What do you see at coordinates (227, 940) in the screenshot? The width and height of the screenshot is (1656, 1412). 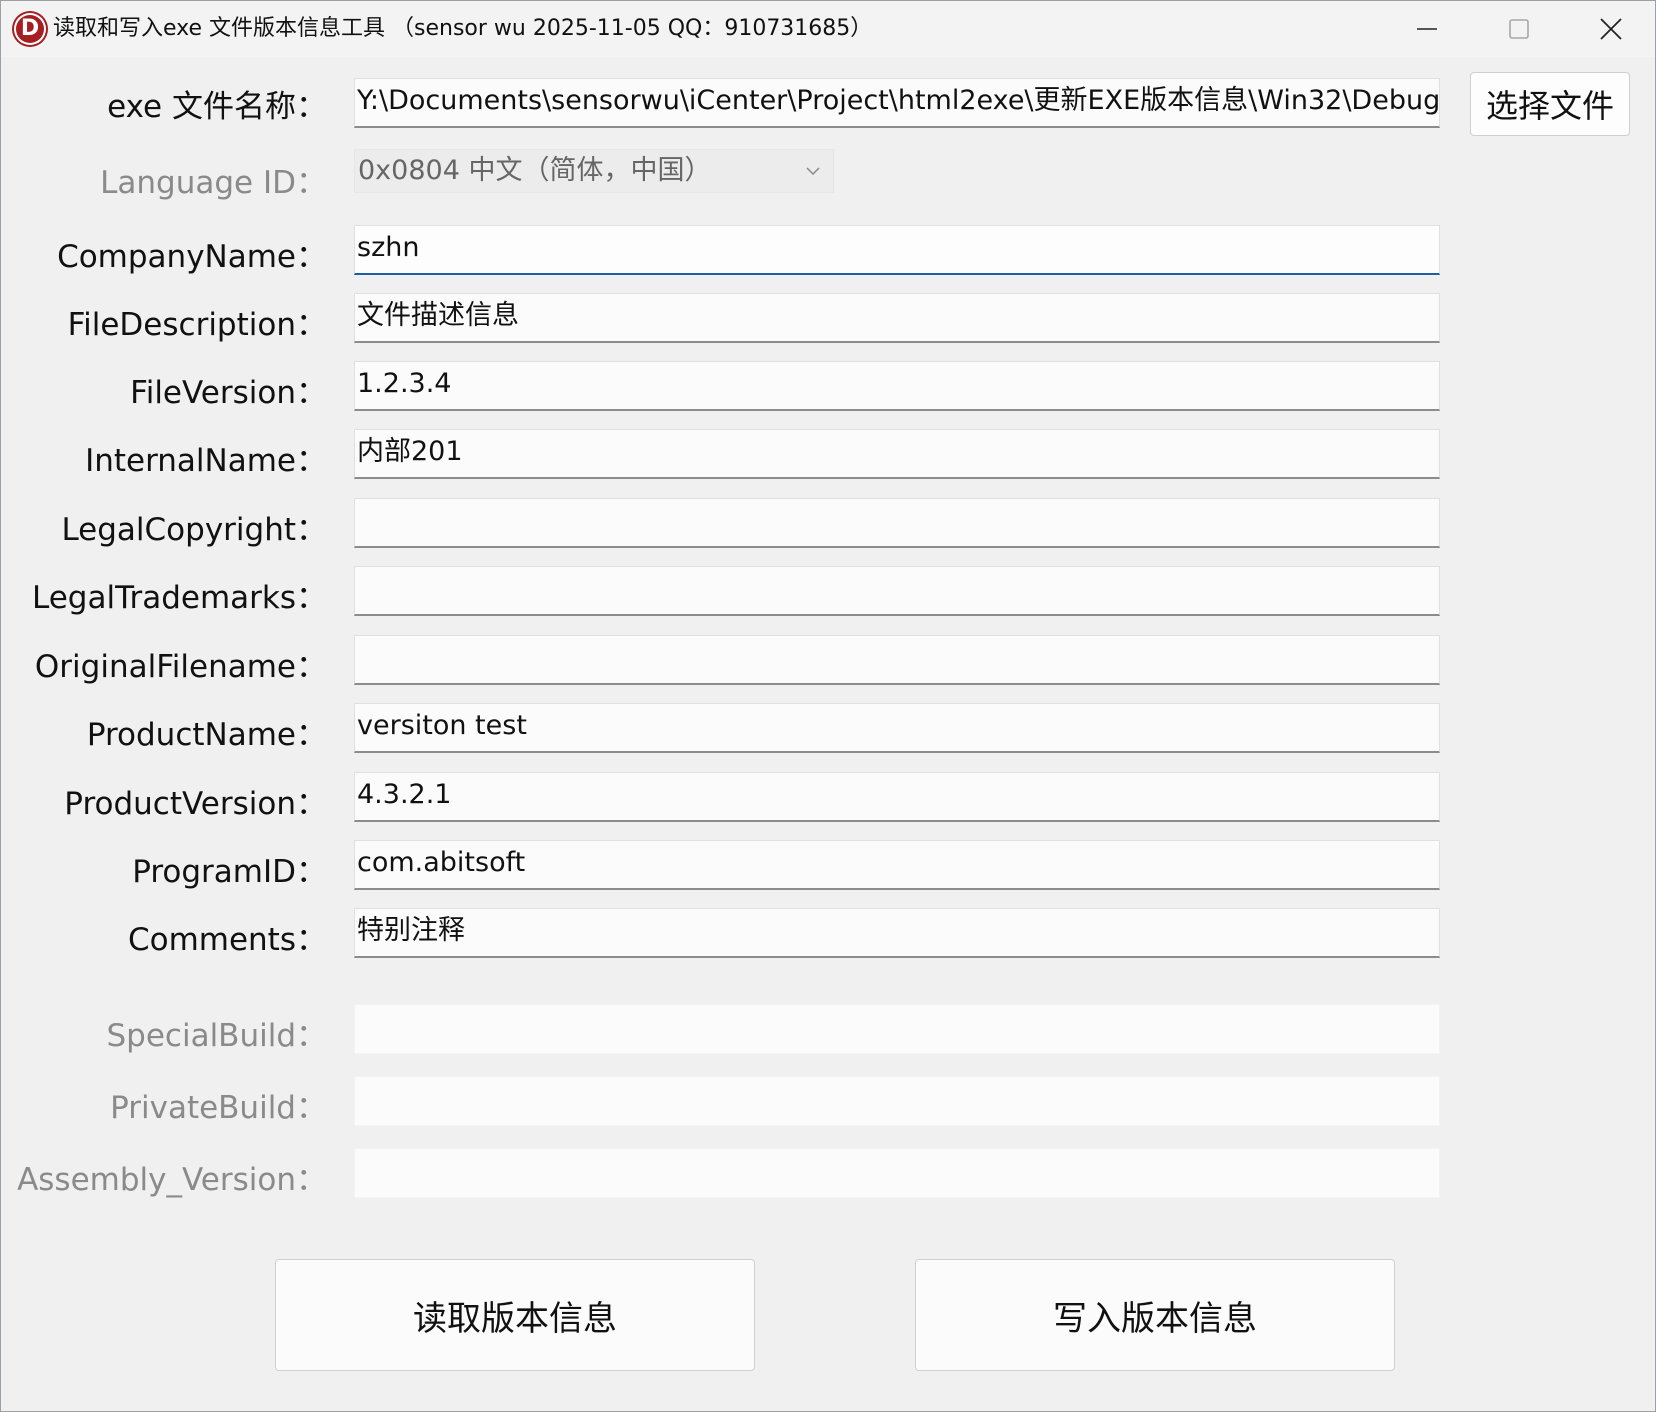 I see `comments-label: Comments：` at bounding box center [227, 940].